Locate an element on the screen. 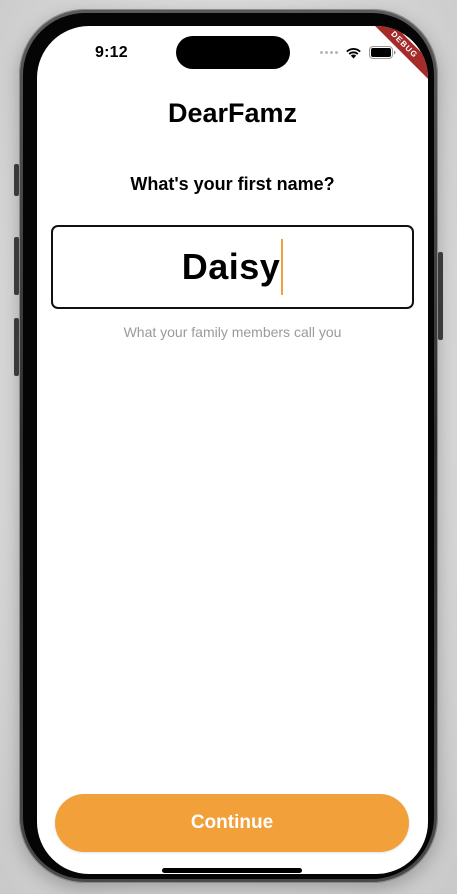 Image resolution: width=457 pixels, height=894 pixels. continue-button: Continue is located at coordinates (232, 823).